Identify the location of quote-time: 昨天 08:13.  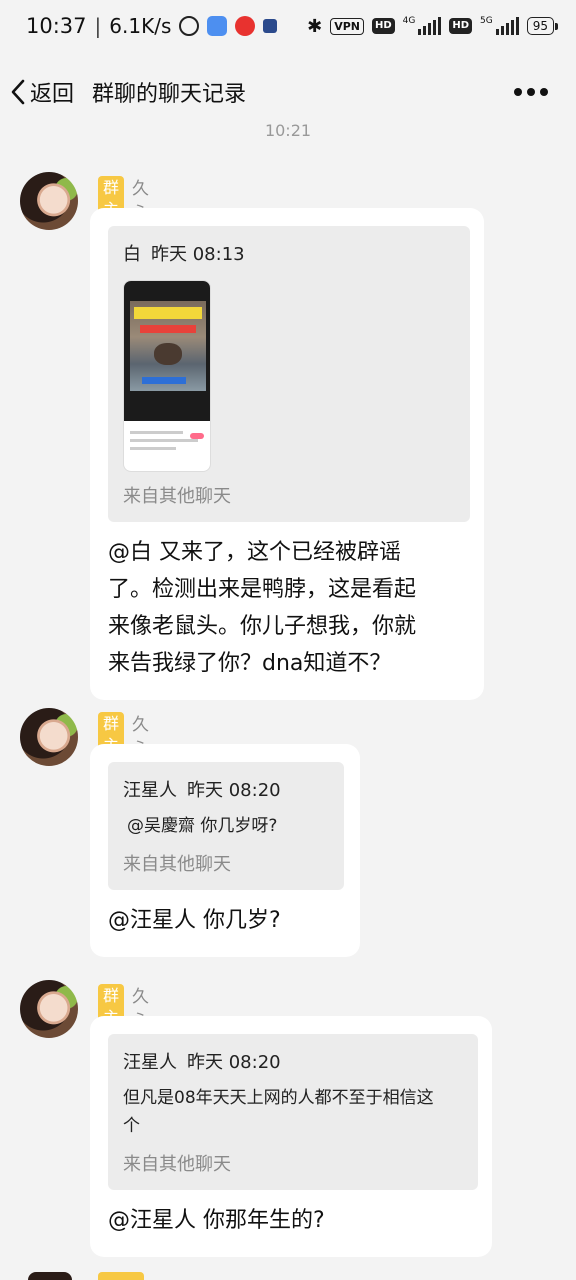
(198, 254).